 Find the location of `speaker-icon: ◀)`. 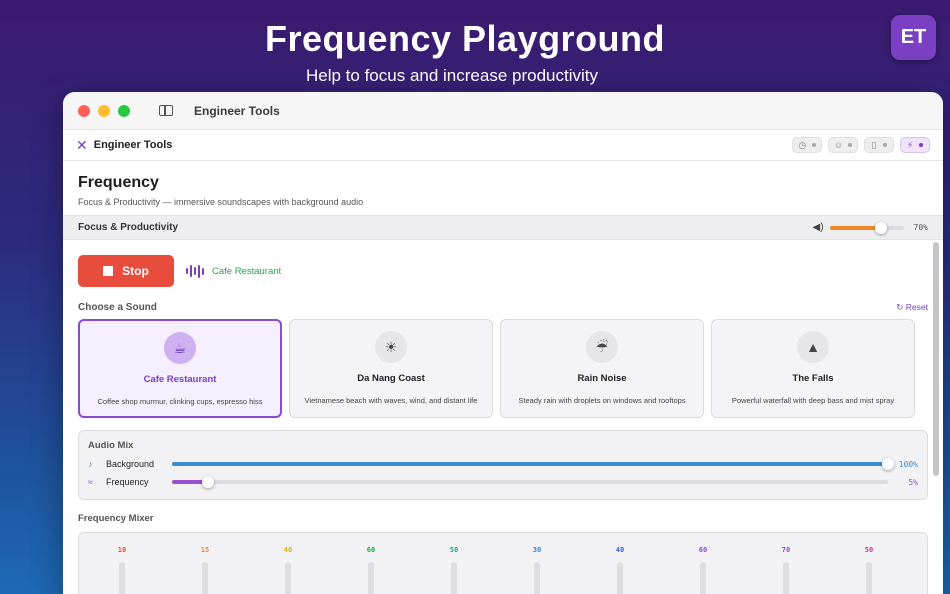

speaker-icon: ◀) is located at coordinates (818, 227).